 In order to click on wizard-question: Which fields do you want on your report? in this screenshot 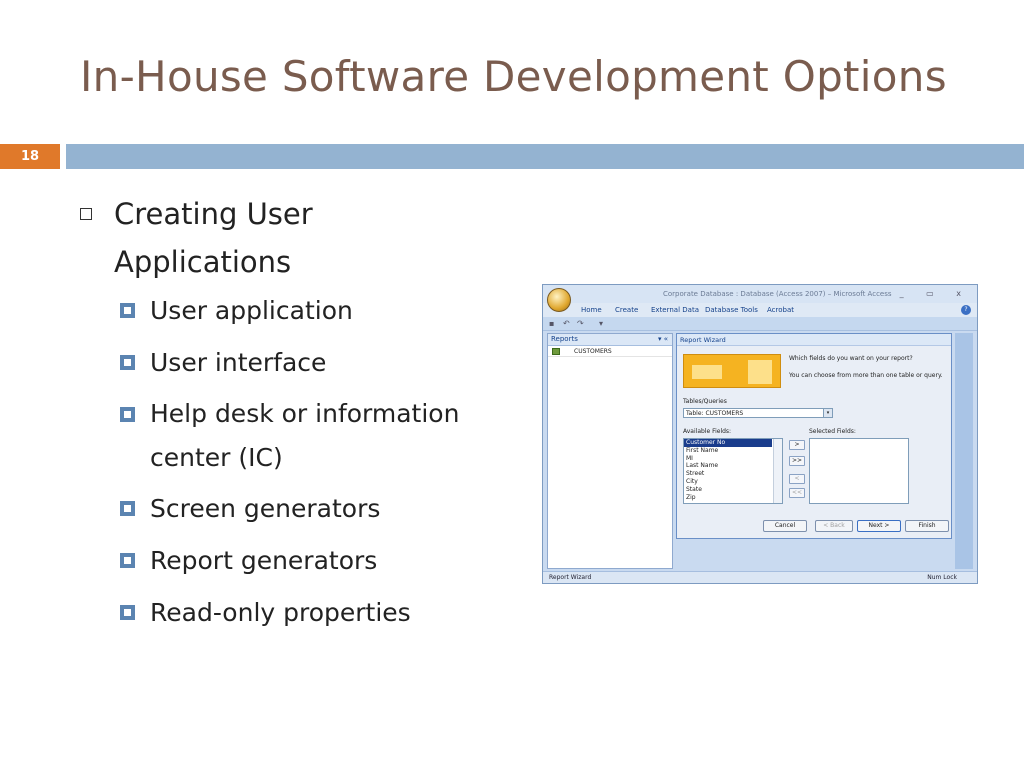, I will do `click(851, 358)`.